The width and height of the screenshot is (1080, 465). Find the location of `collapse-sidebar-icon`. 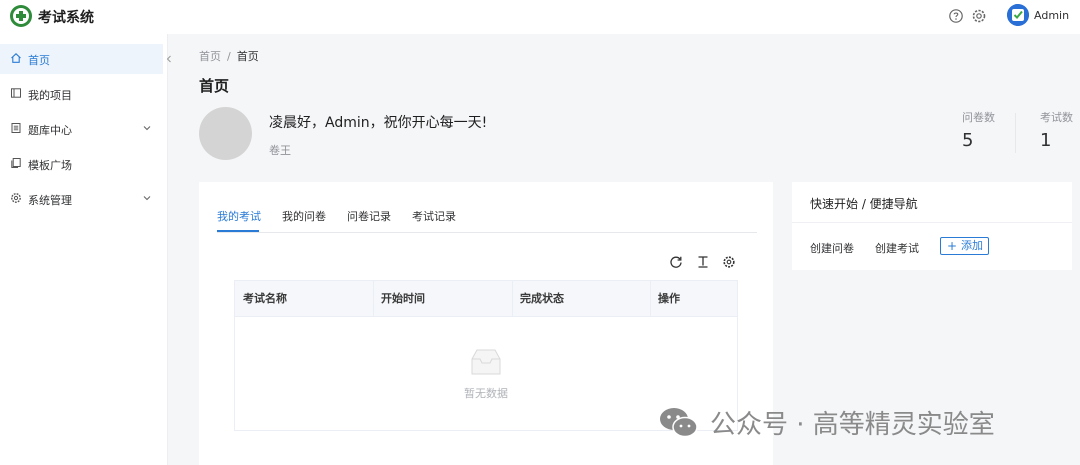

collapse-sidebar-icon is located at coordinates (169, 59).